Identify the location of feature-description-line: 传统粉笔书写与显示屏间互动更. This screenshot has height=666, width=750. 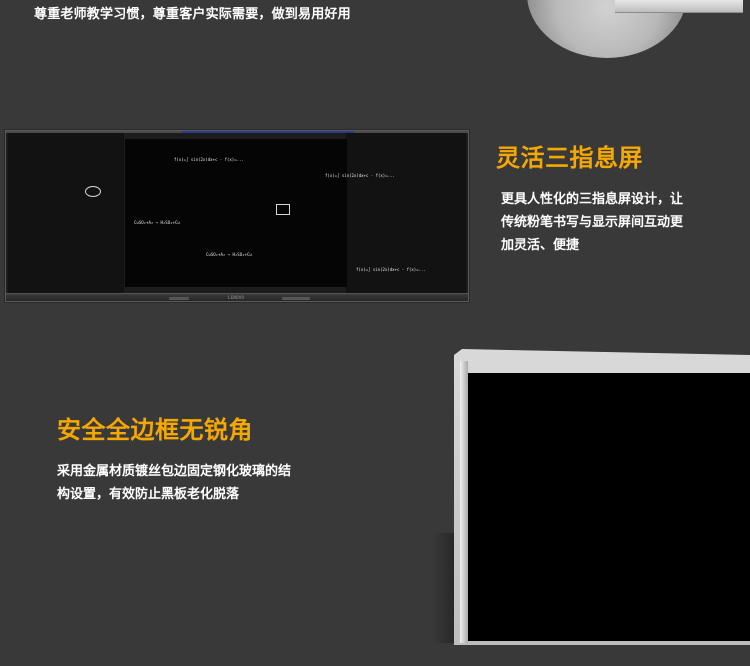
(592, 222).